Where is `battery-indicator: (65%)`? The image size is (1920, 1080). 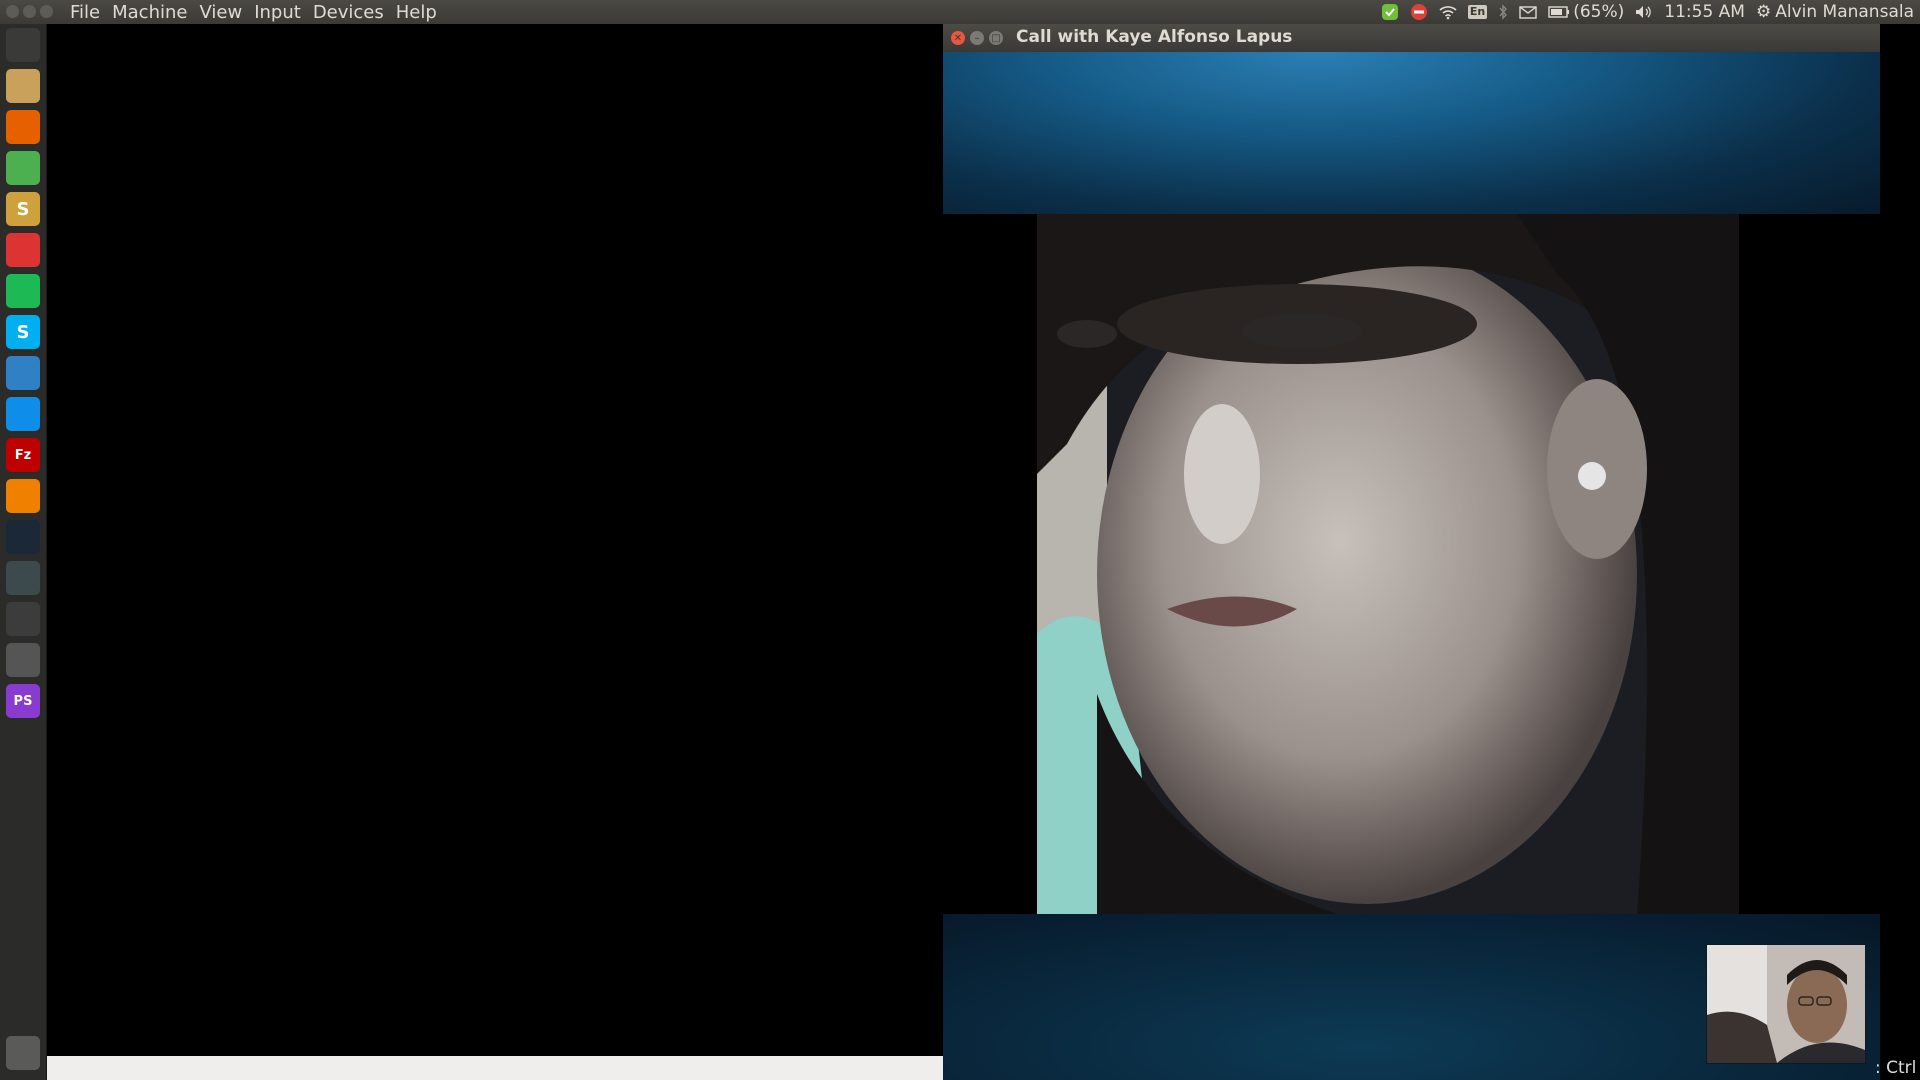 battery-indicator: (65%) is located at coordinates (1586, 12).